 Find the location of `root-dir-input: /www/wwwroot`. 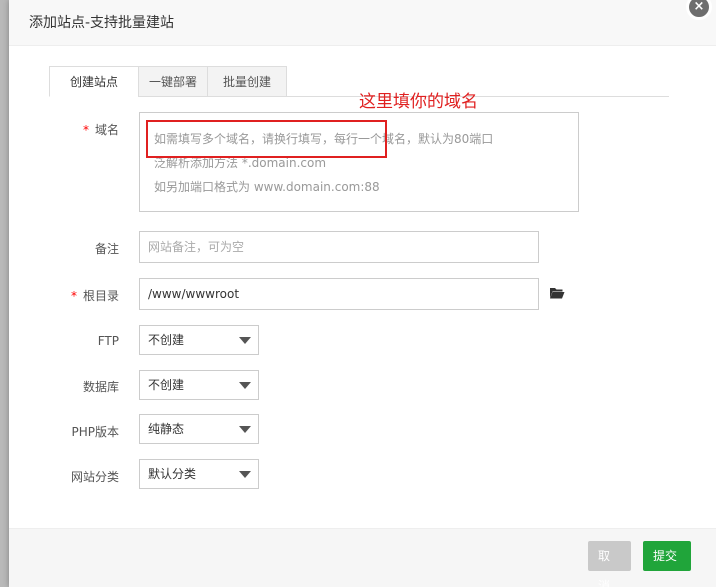

root-dir-input: /www/wwwroot is located at coordinates (339, 294).